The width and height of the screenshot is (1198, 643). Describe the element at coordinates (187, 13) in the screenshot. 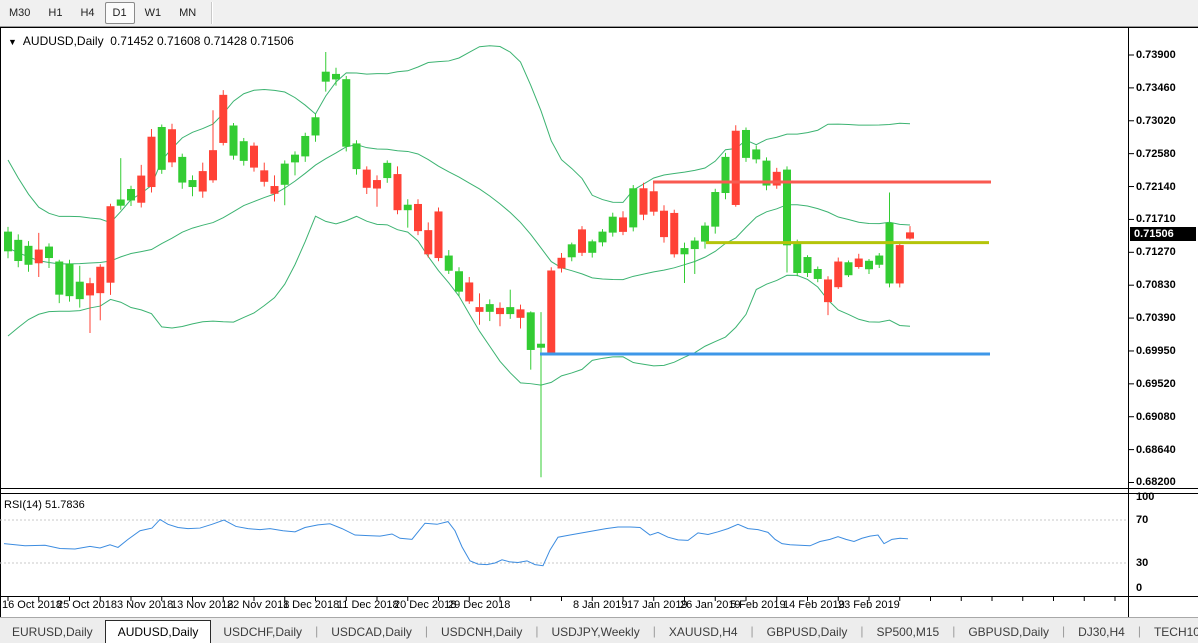

I see `timeframe-button-mn: MN` at that location.